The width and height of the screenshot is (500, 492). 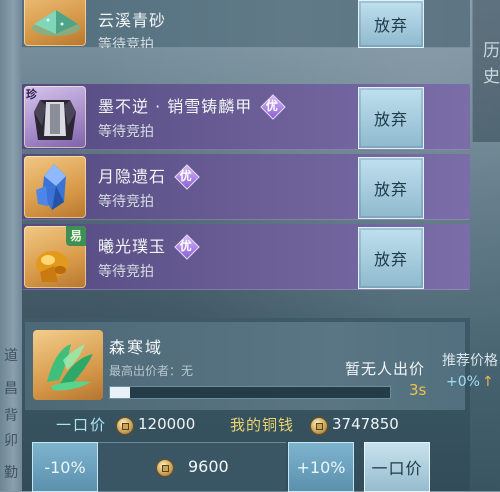 I want to click on price-info-row: 一口价 120000 我的铜钱 3747850, so click(x=246, y=425).